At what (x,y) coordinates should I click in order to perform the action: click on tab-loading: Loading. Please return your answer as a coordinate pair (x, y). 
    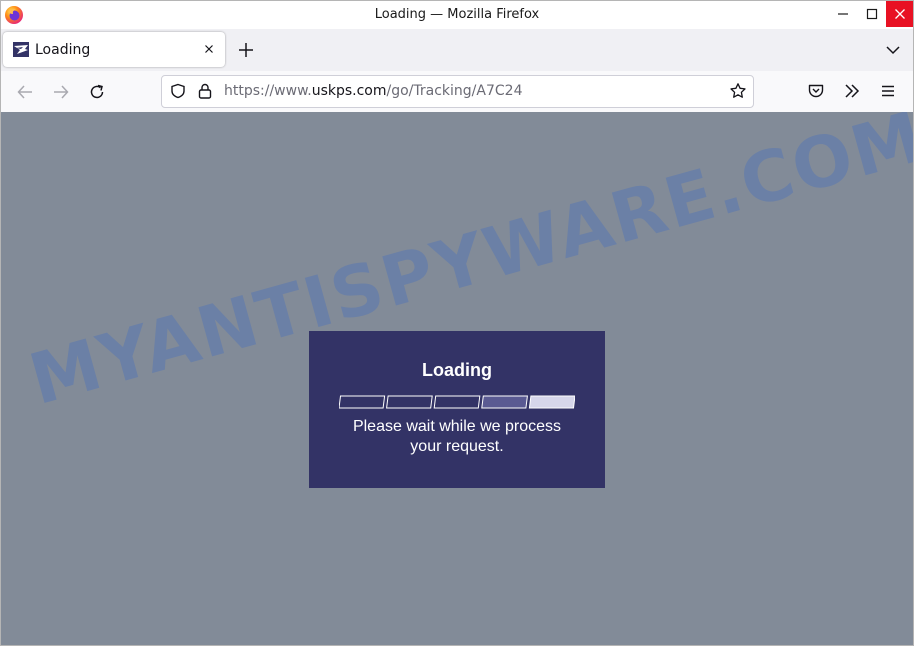
    Looking at the image, I should click on (114, 49).